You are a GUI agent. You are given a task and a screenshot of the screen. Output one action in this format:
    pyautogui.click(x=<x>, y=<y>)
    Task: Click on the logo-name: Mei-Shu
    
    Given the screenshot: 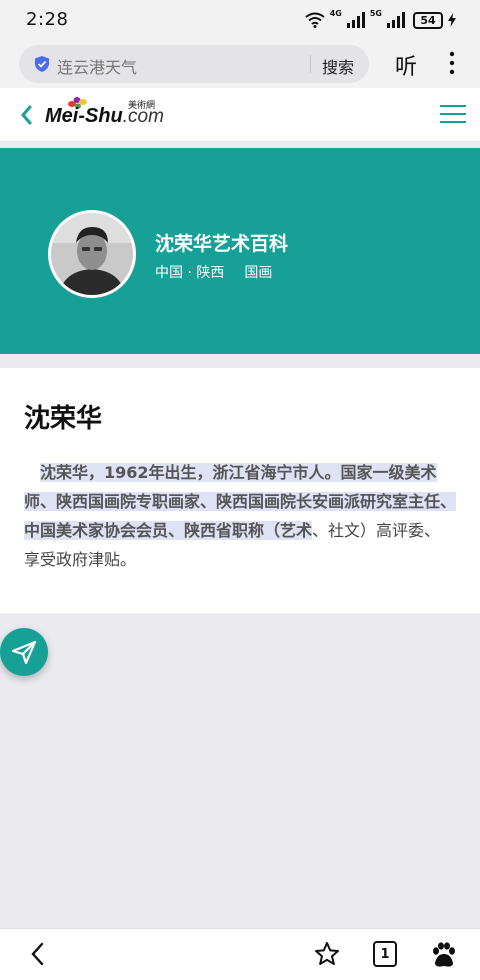 What is the action you would take?
    pyautogui.click(x=84, y=116)
    